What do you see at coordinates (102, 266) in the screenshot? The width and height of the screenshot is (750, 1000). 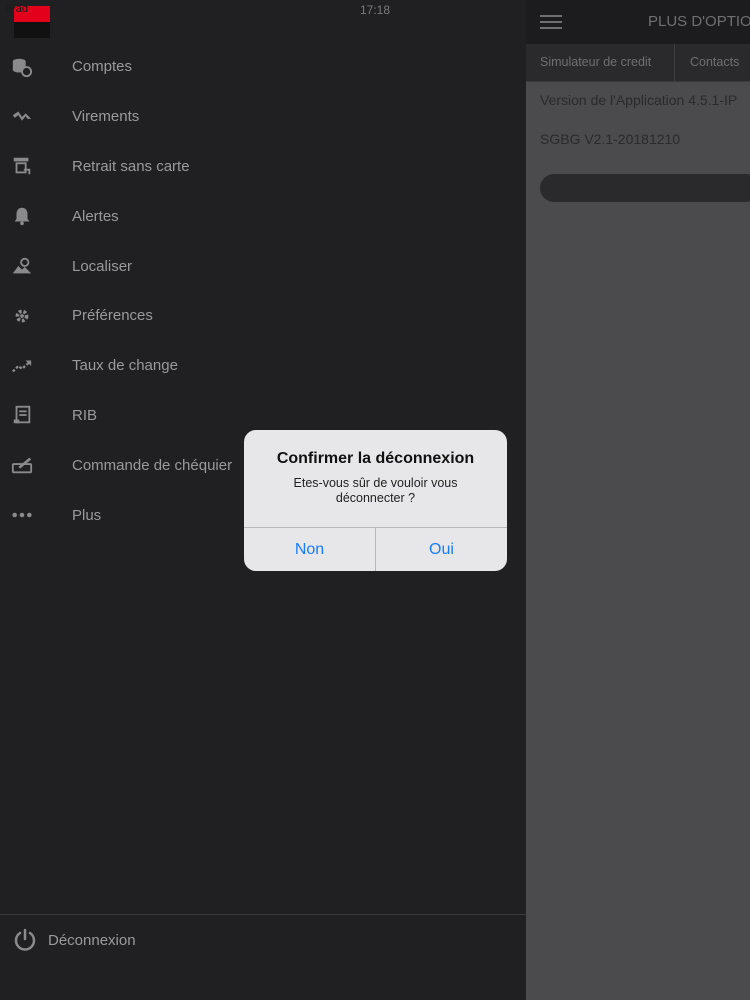 I see `menu-label: Localiser` at bounding box center [102, 266].